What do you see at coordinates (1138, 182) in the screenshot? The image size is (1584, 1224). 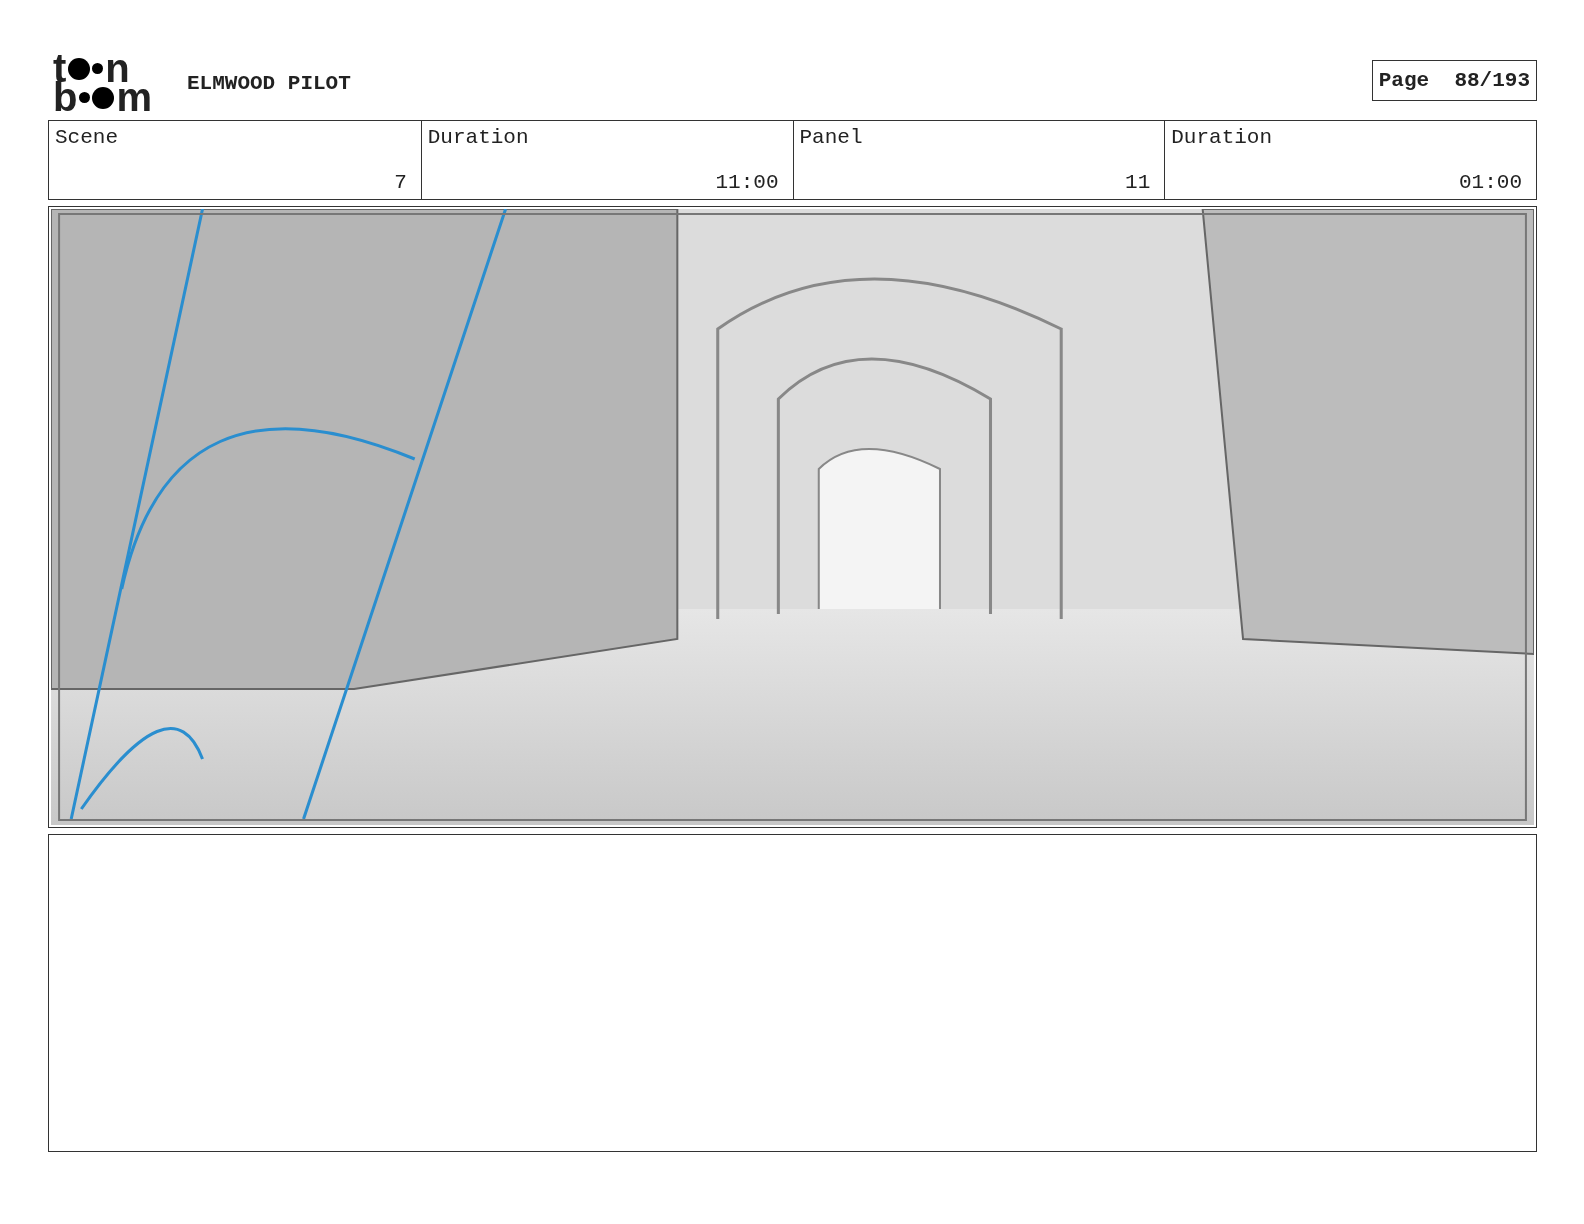 I see `field-value: 11` at bounding box center [1138, 182].